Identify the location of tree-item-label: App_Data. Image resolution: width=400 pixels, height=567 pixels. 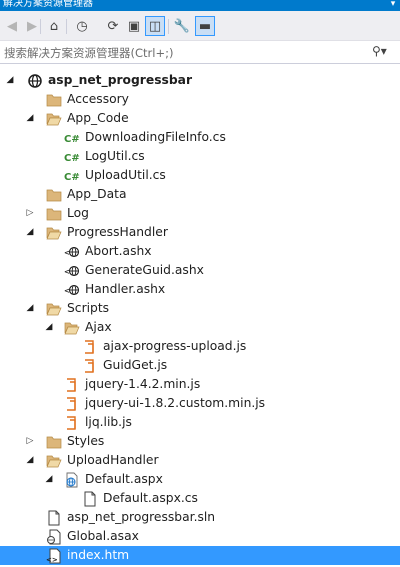
(97, 194).